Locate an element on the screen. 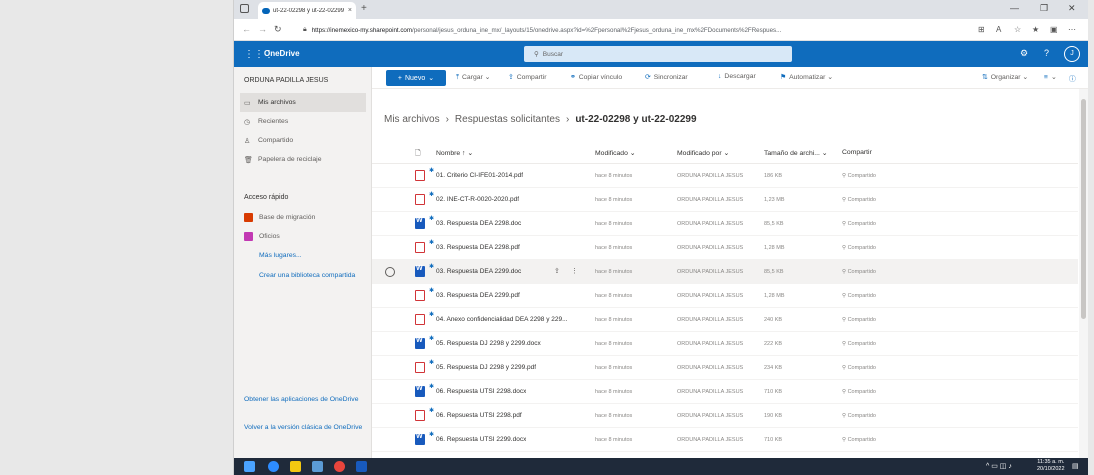 Image resolution: width=1094 pixels, height=475 pixels. system-tray-icons: ^ ▭ ◫ ♪ is located at coordinates (999, 466).